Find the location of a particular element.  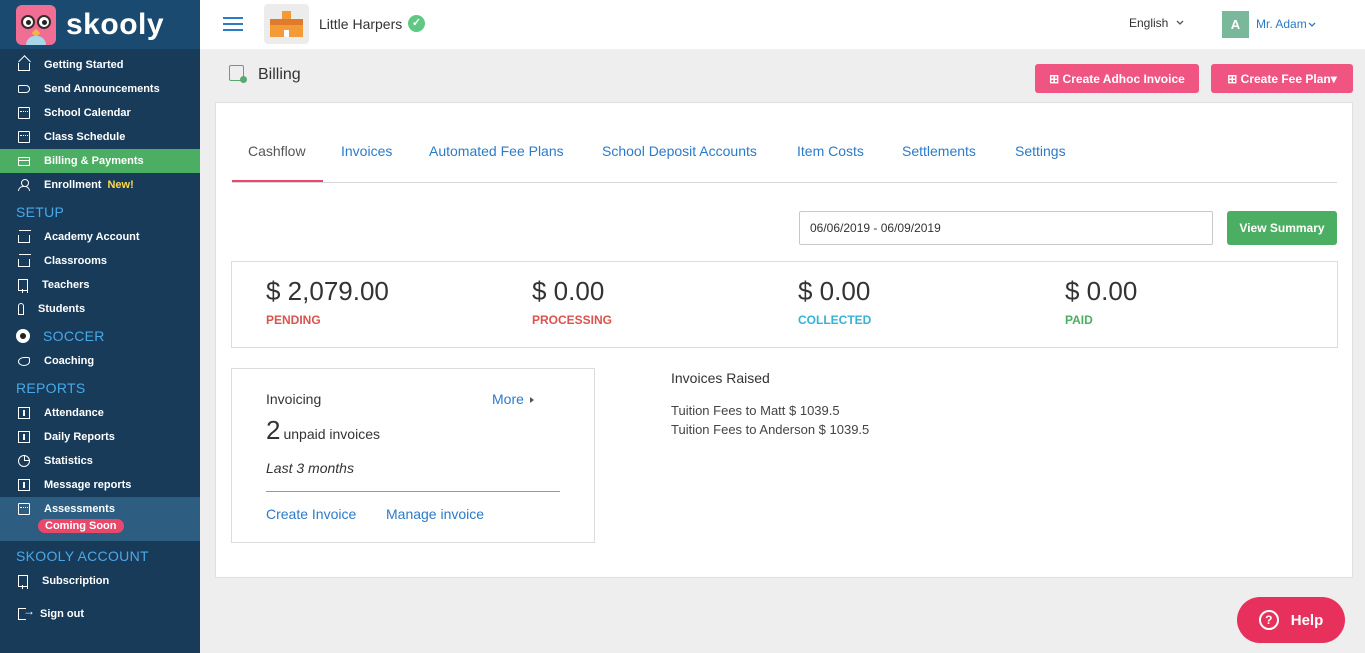

sidebar-item-getting-started: Getting Started is located at coordinates (100, 65).